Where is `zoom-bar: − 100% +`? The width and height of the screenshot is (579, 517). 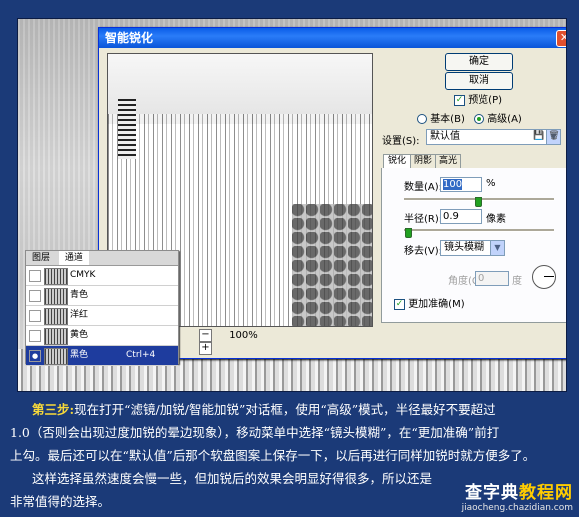 zoom-bar: − 100% + is located at coordinates (239, 342).